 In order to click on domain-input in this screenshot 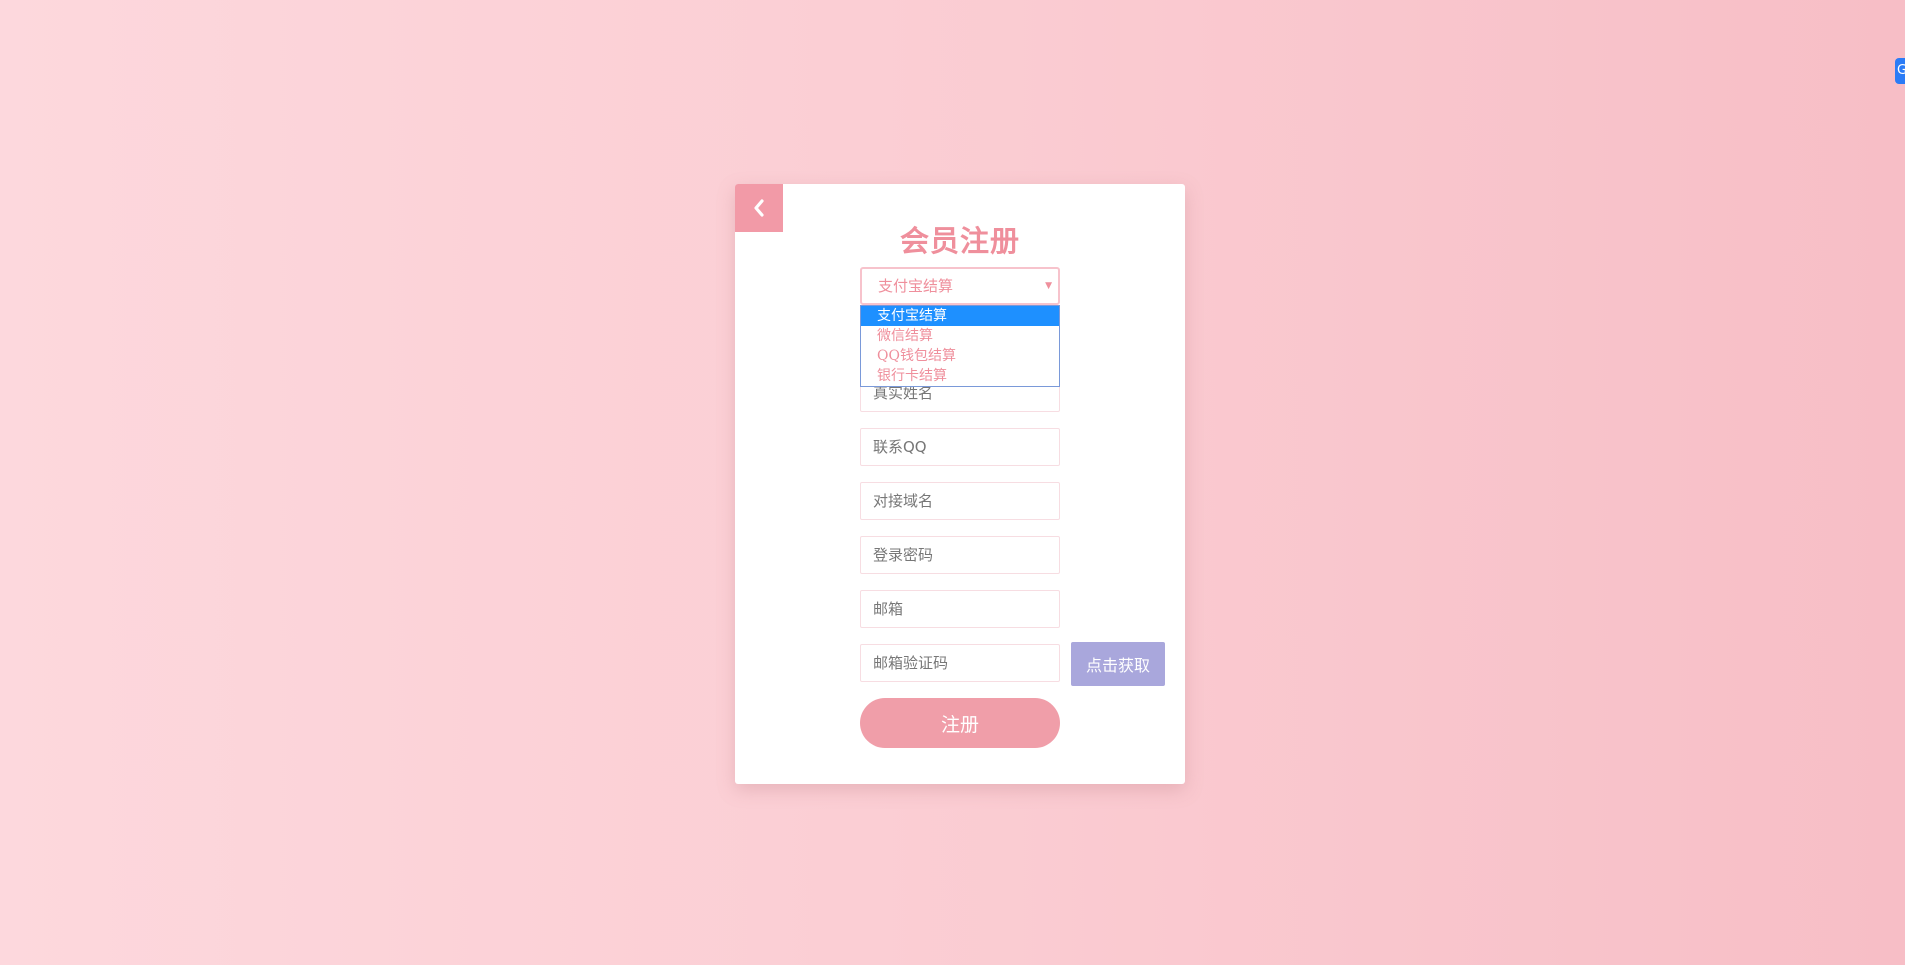, I will do `click(960, 501)`.